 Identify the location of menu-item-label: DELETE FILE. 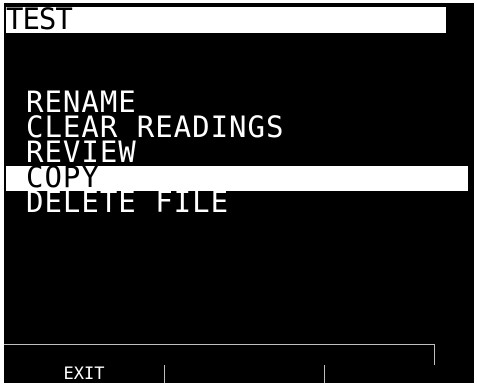
(128, 202).